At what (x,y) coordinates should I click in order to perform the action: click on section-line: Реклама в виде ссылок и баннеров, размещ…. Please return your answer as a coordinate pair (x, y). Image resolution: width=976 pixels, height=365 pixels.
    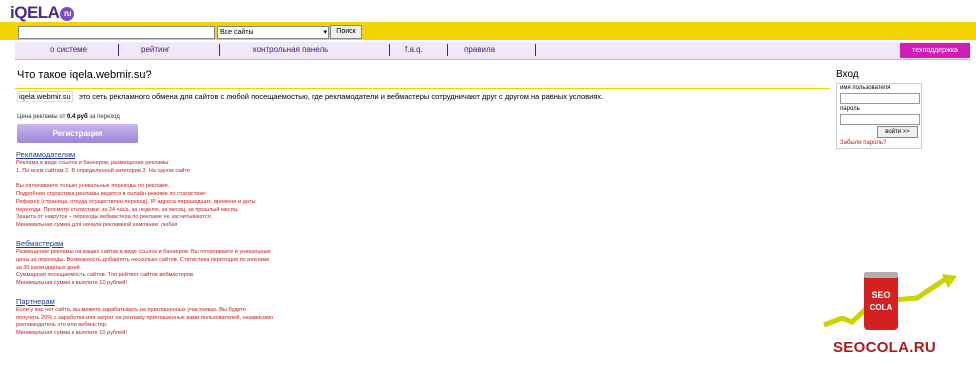
    Looking at the image, I should click on (93, 163).